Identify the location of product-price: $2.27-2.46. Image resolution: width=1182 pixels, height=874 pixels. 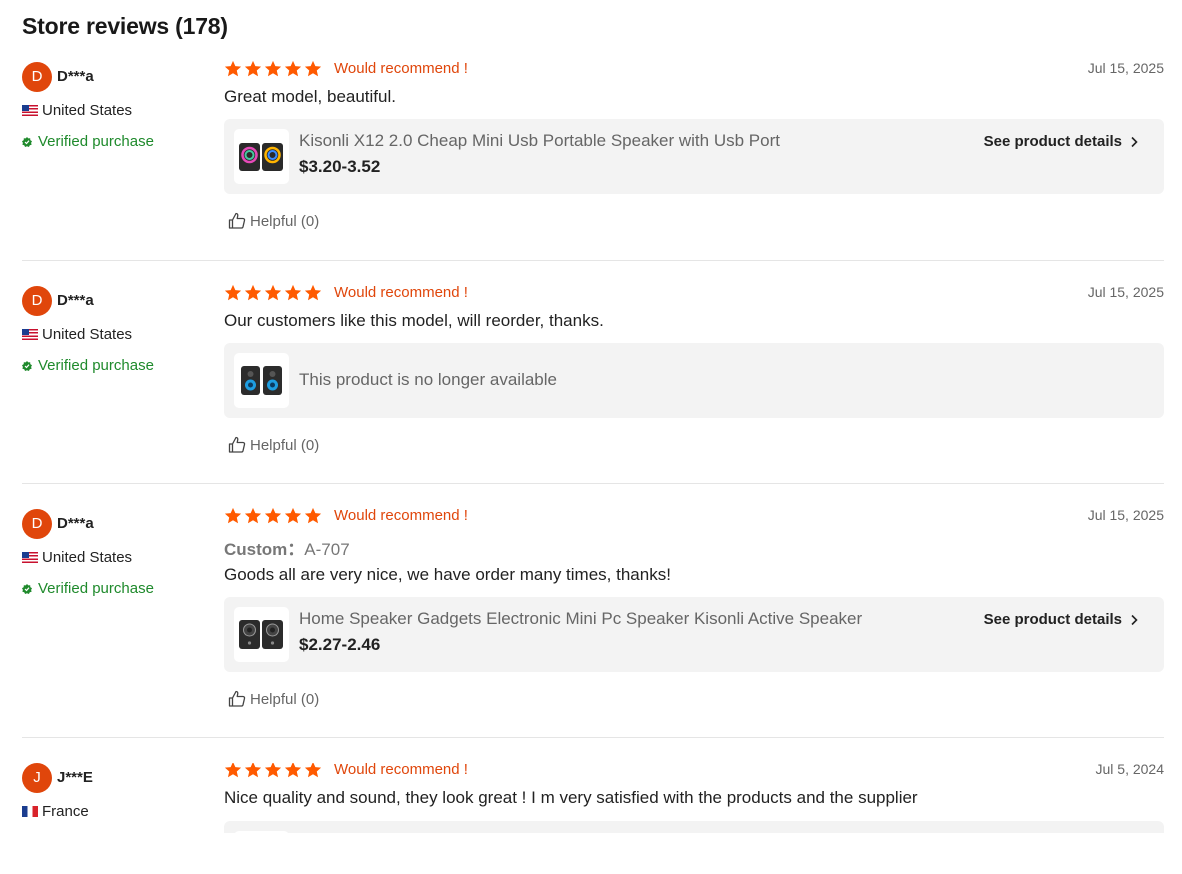
(340, 644).